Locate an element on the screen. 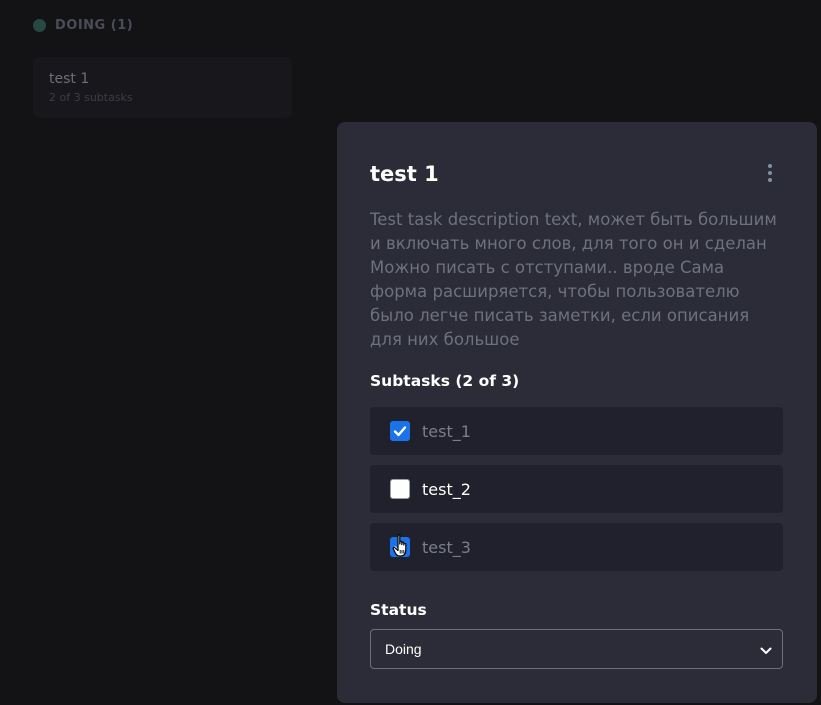  column-status-dot is located at coordinates (39, 25).